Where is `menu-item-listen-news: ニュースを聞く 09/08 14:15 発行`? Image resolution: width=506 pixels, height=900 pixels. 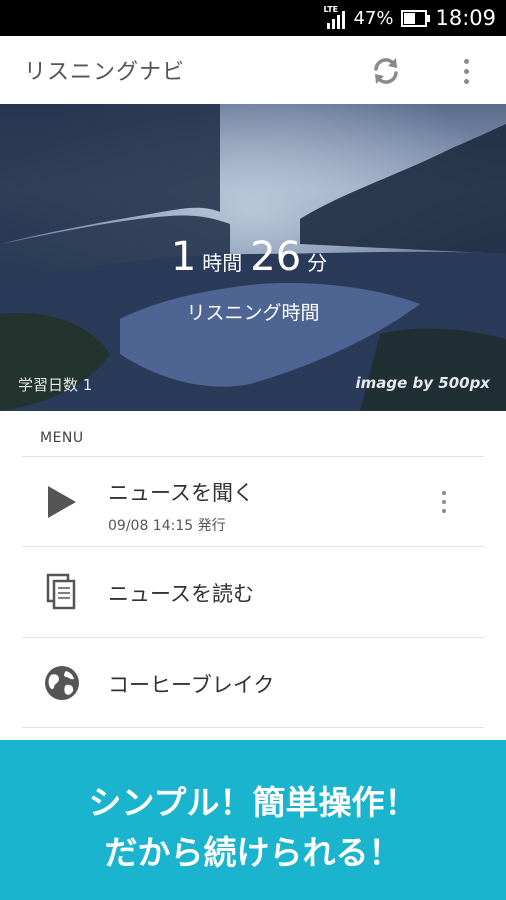
menu-item-listen-news: ニュースを聞く 09/08 14:15 発行 is located at coordinates (253, 502).